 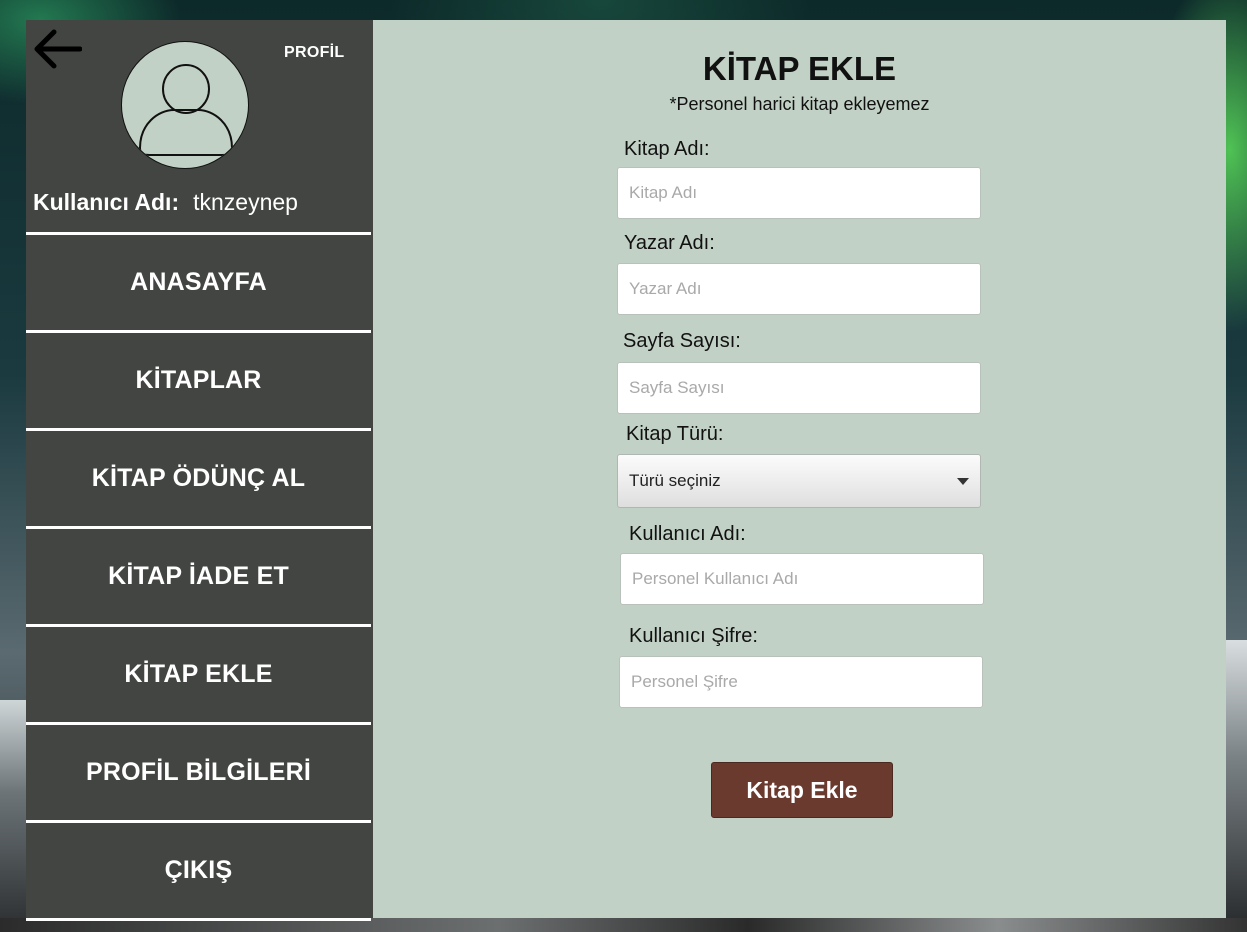 I want to click on genre-select-value: Türü seçiniz, so click(x=675, y=480).